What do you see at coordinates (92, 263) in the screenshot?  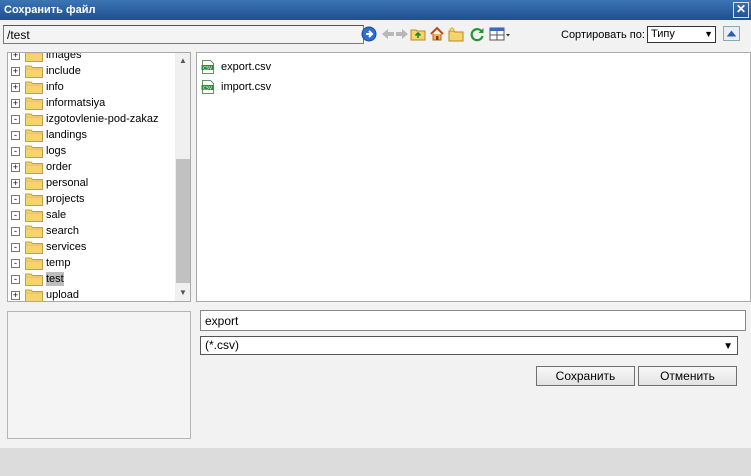 I see `tree-item: - temp` at bounding box center [92, 263].